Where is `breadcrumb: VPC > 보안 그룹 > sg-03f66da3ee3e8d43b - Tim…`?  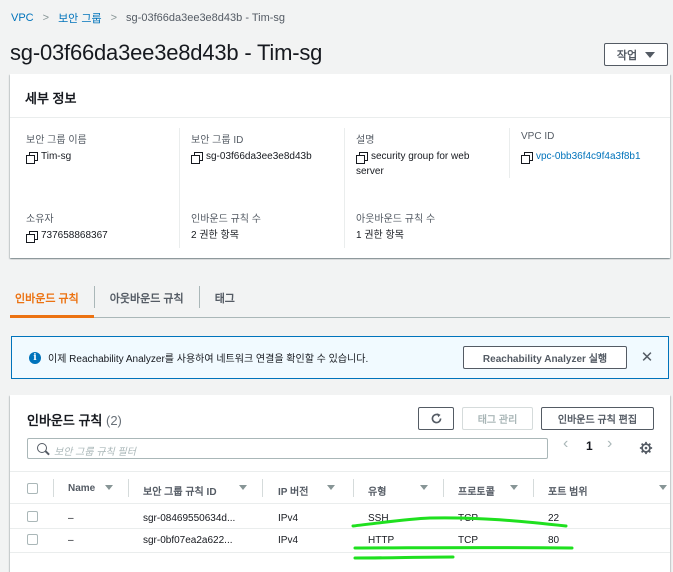
breadcrumb: VPC > 보안 그룹 > sg-03f66da3ee3e8d43b - Tim… is located at coordinates (148, 18).